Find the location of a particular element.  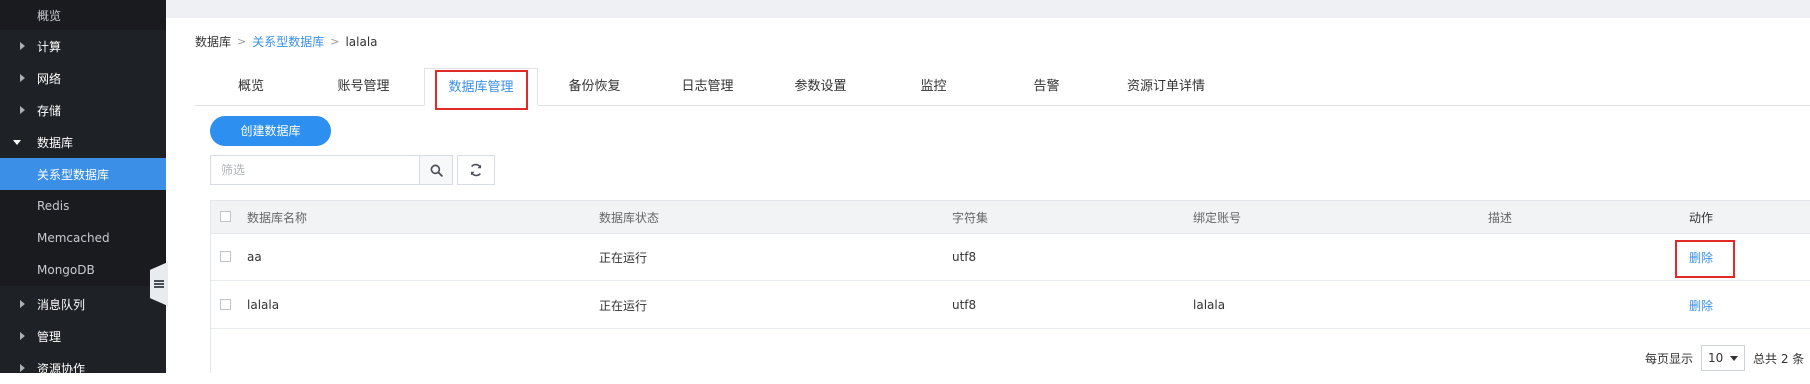

sidebar-item-label: 数据库 is located at coordinates (55, 142).